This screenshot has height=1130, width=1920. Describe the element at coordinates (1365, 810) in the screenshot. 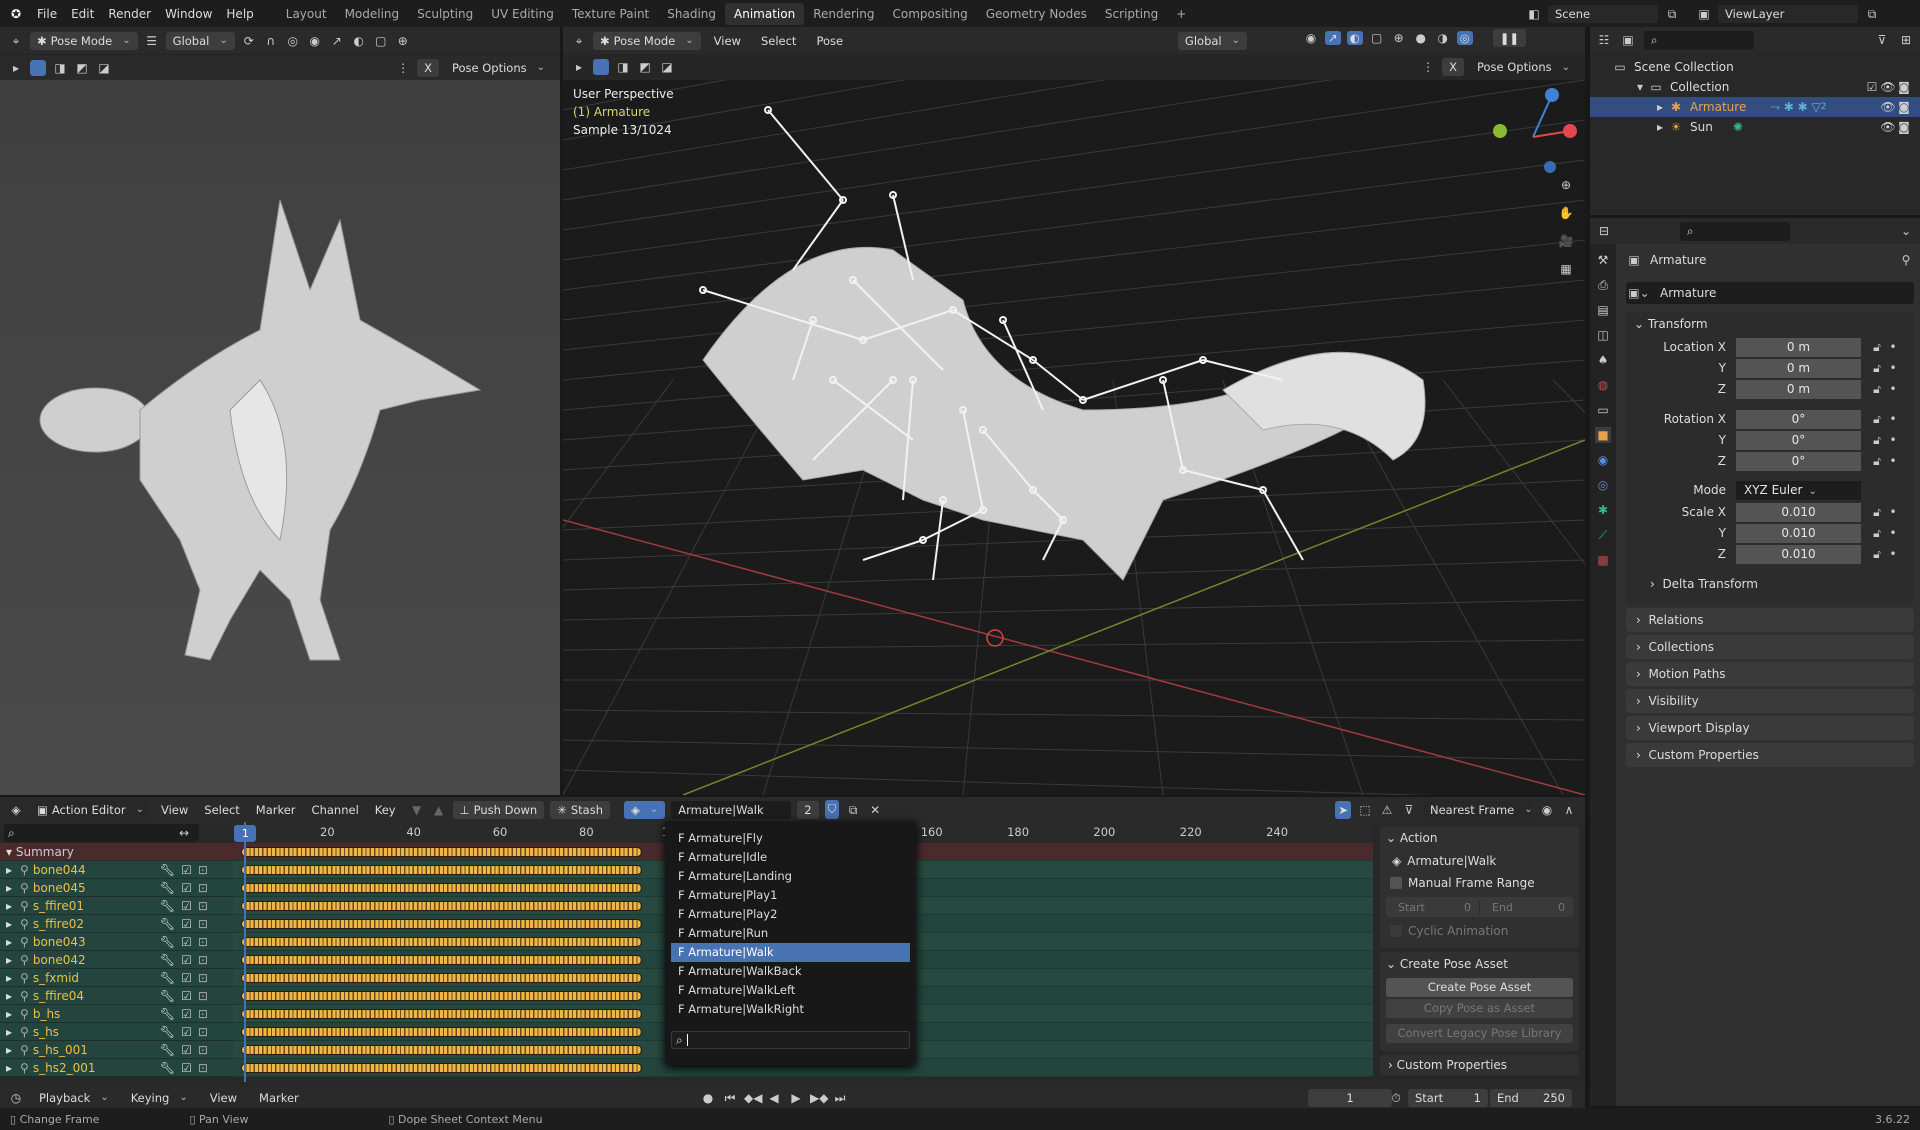

I see `show-hidden-icon: ⬚` at that location.